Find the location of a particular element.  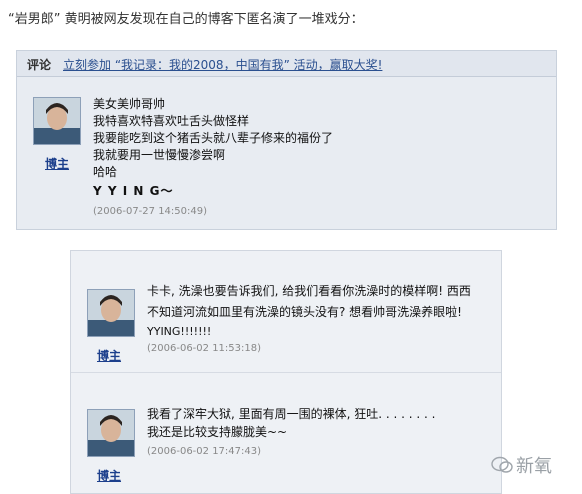

comment-line: 不知道河流如皿里有洗澡的镜头没有? 想看帅哥洗澡养眼啦! is located at coordinates (304, 312).